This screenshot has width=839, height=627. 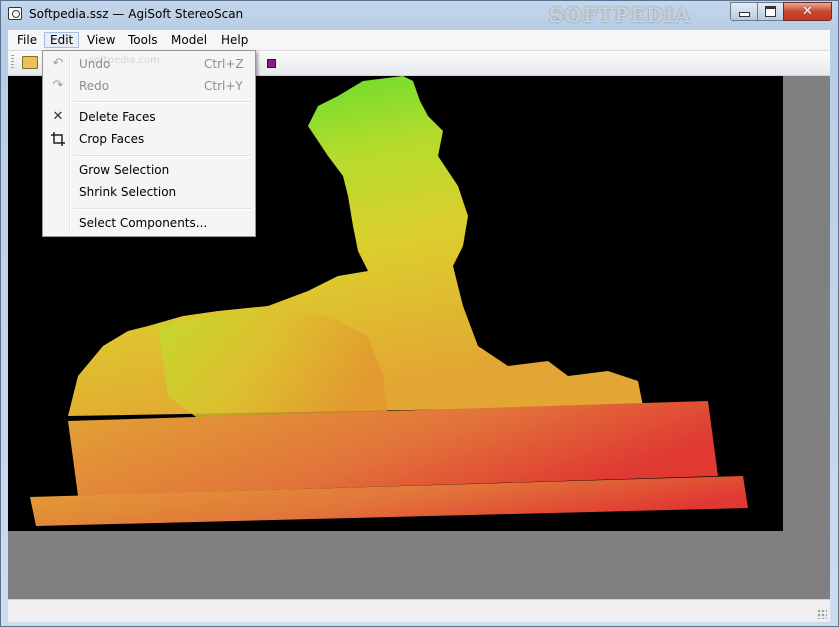 I want to click on minimize-icon, so click(x=744, y=14).